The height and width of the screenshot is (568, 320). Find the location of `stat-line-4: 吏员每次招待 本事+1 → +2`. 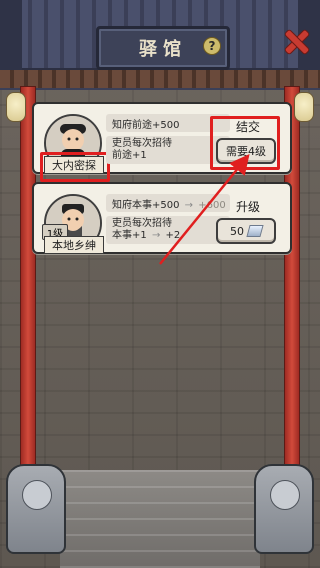

stat-line-4: 吏员每次招待 本事+1 → +2 is located at coordinates (168, 230).